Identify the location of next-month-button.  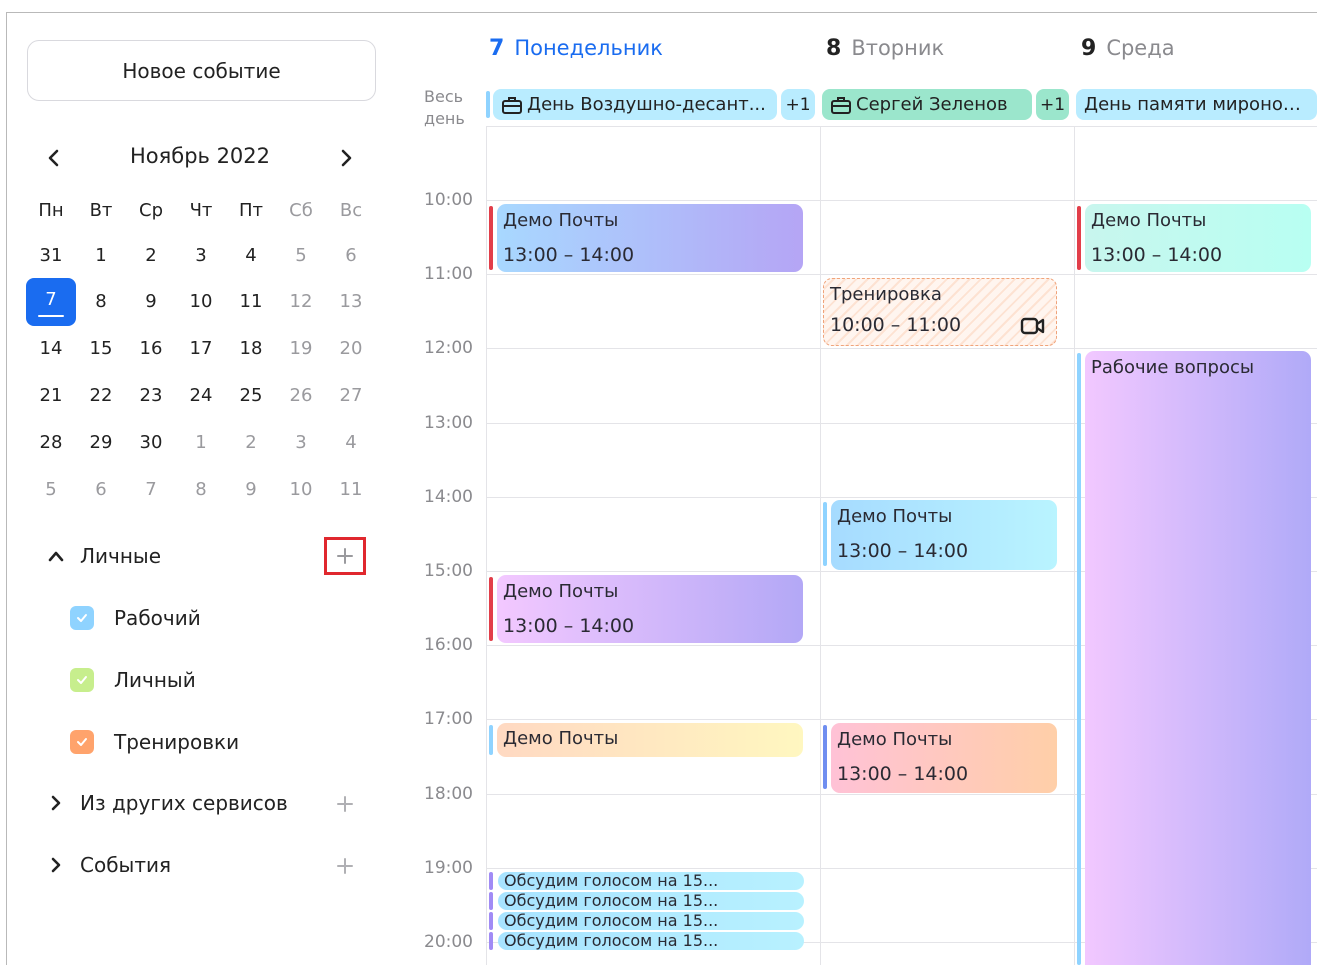
(347, 158).